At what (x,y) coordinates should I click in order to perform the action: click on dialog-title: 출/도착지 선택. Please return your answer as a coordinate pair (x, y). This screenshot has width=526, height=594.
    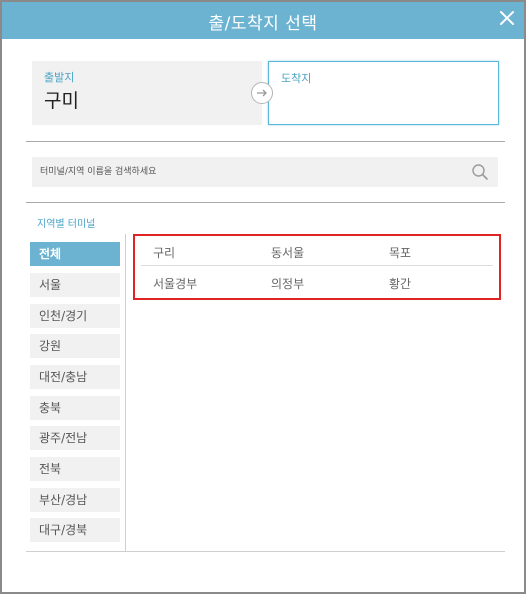
    Looking at the image, I should click on (263, 24).